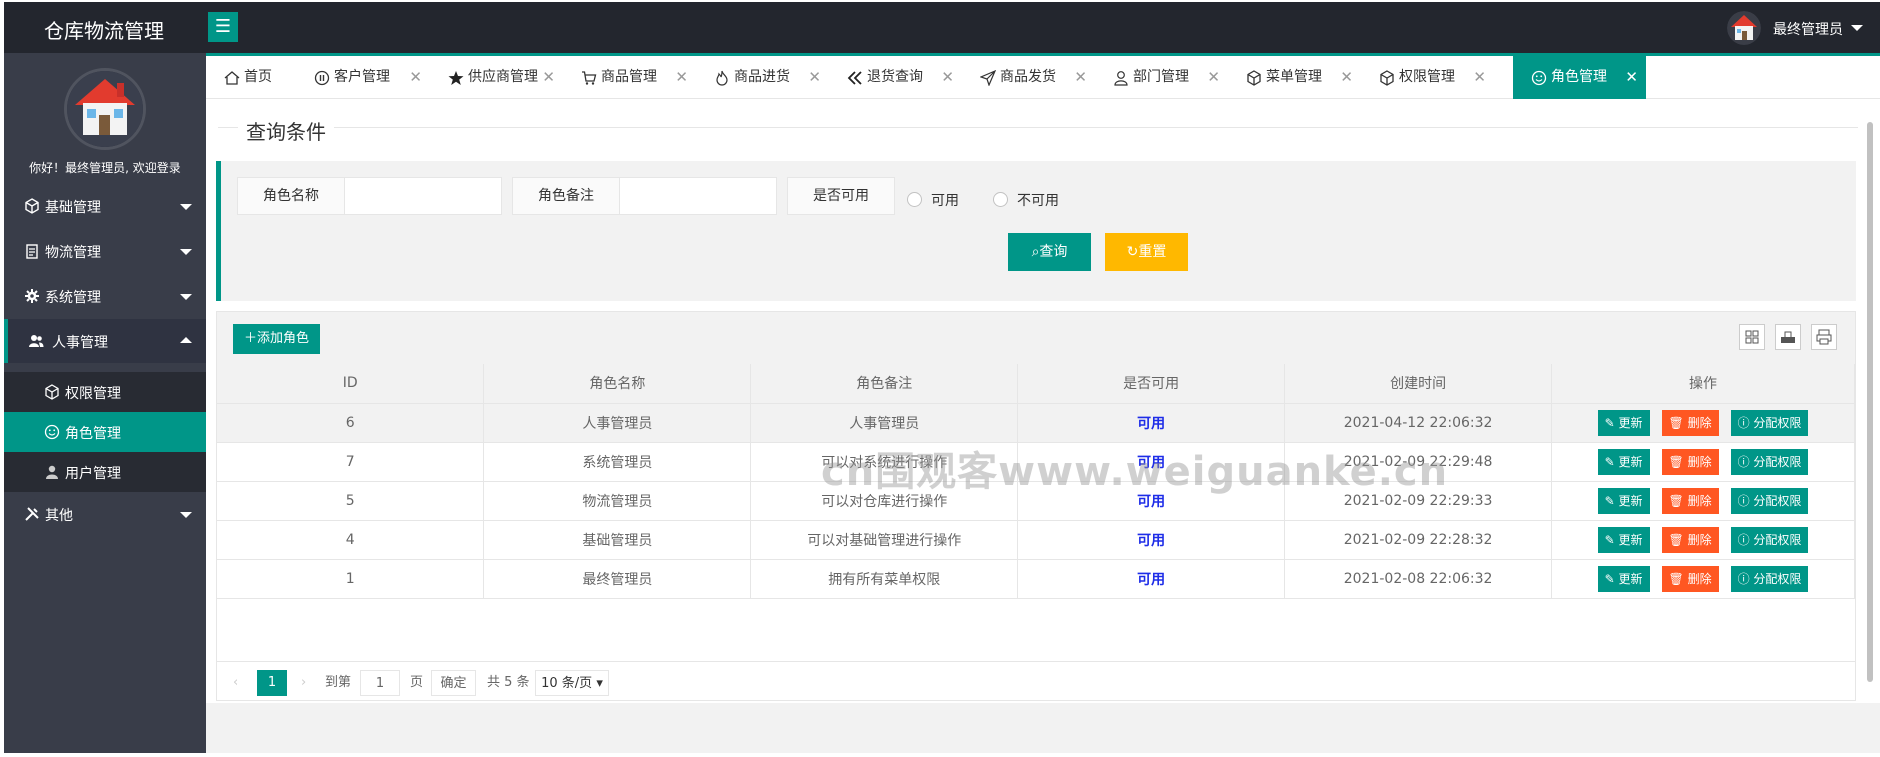 The image size is (1880, 757). Describe the element at coordinates (1788, 337) in the screenshot. I see `export-icon` at that location.